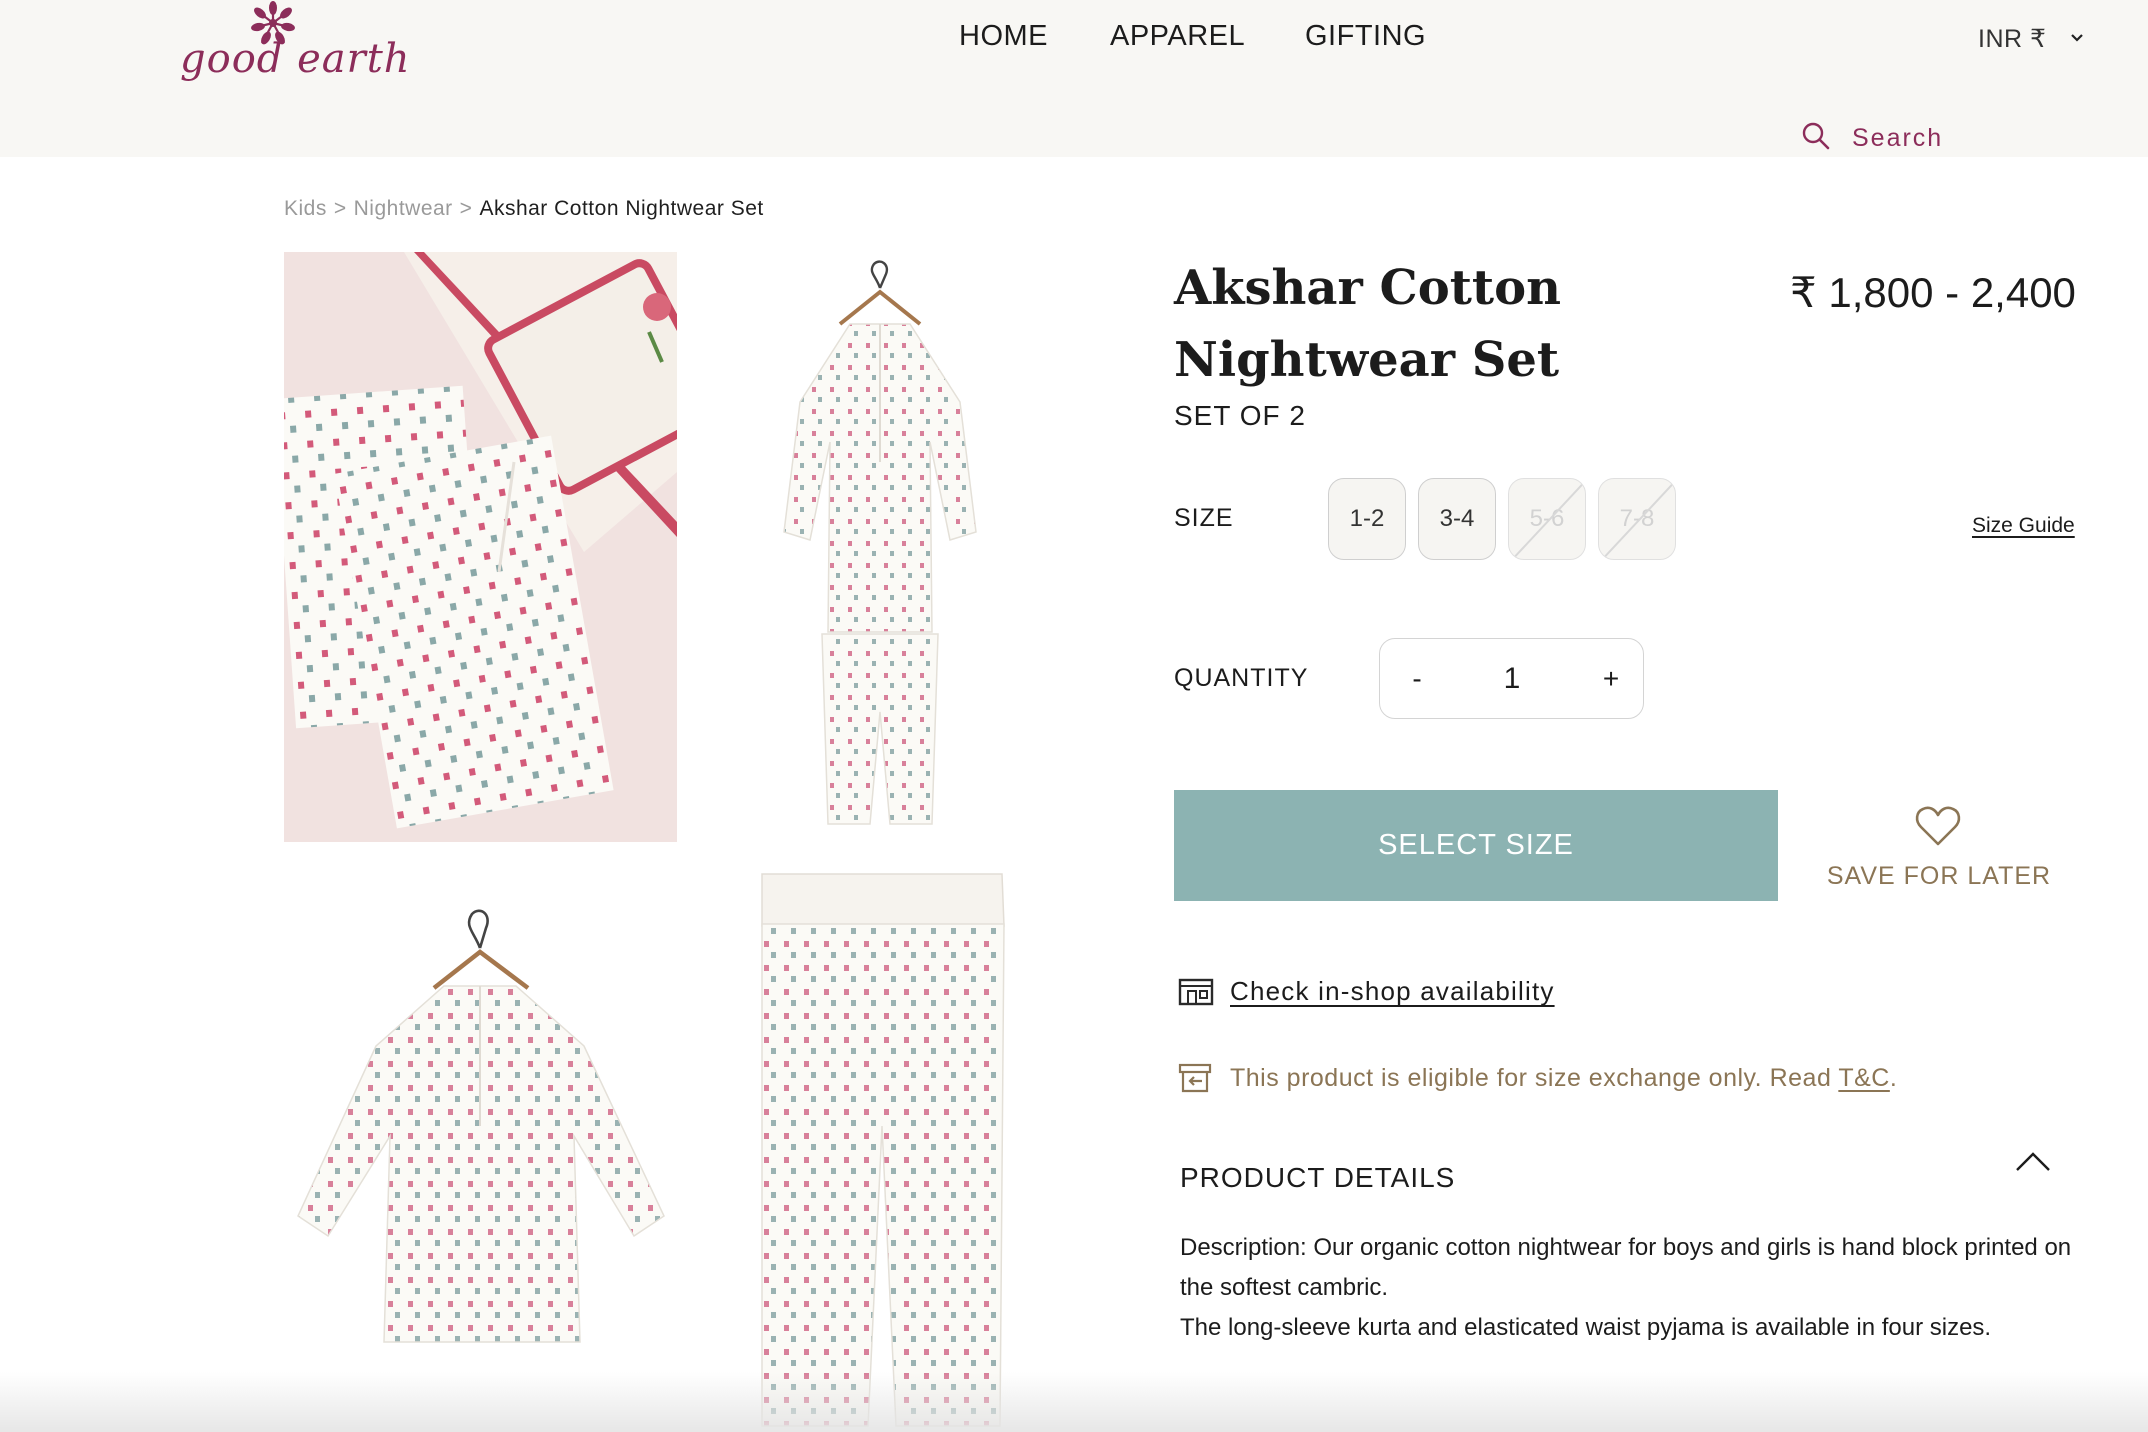 Image resolution: width=2148 pixels, height=1432 pixels. What do you see at coordinates (1611, 679) in the screenshot?
I see `quantity-increase-button: +` at bounding box center [1611, 679].